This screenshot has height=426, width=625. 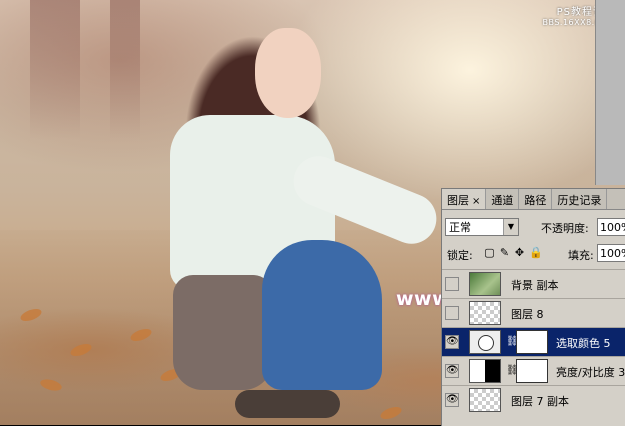 I want to click on layer-row: 👁 图层 7 副本, so click(x=533, y=399).